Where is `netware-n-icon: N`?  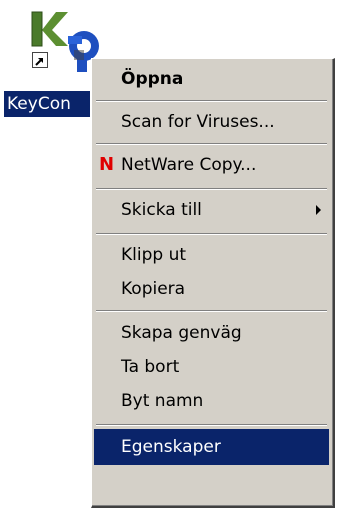 netware-n-icon: N is located at coordinates (107, 164).